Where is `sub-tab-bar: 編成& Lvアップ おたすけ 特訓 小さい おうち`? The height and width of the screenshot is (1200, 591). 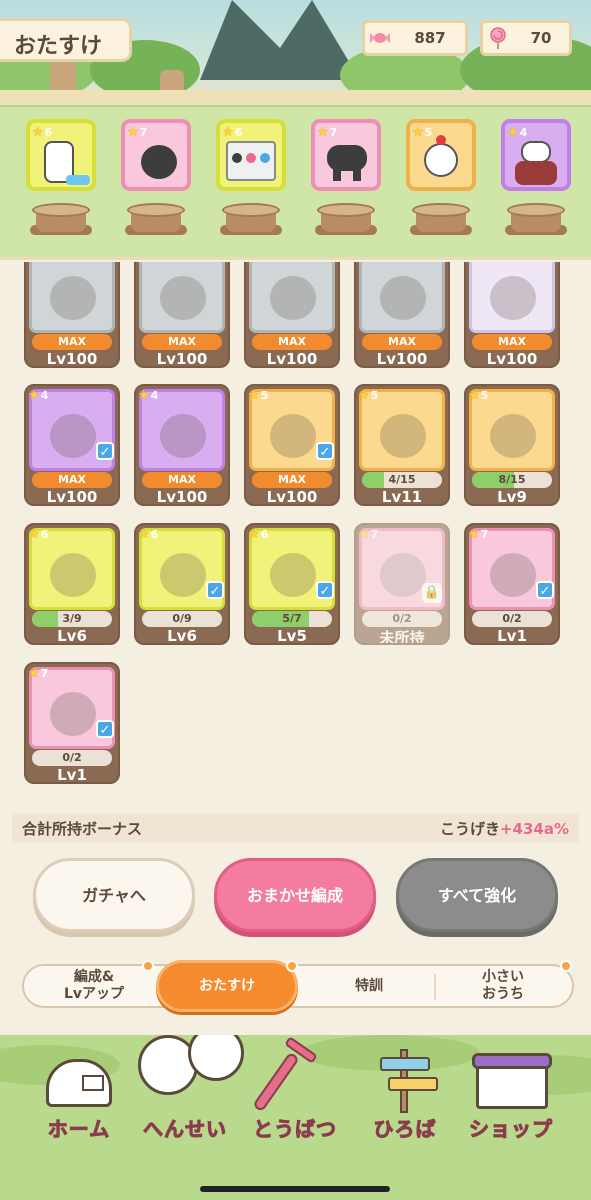
sub-tab-bar: 編成& Lvアップ おたすけ 特訓 小さい おうち is located at coordinates (298, 986).